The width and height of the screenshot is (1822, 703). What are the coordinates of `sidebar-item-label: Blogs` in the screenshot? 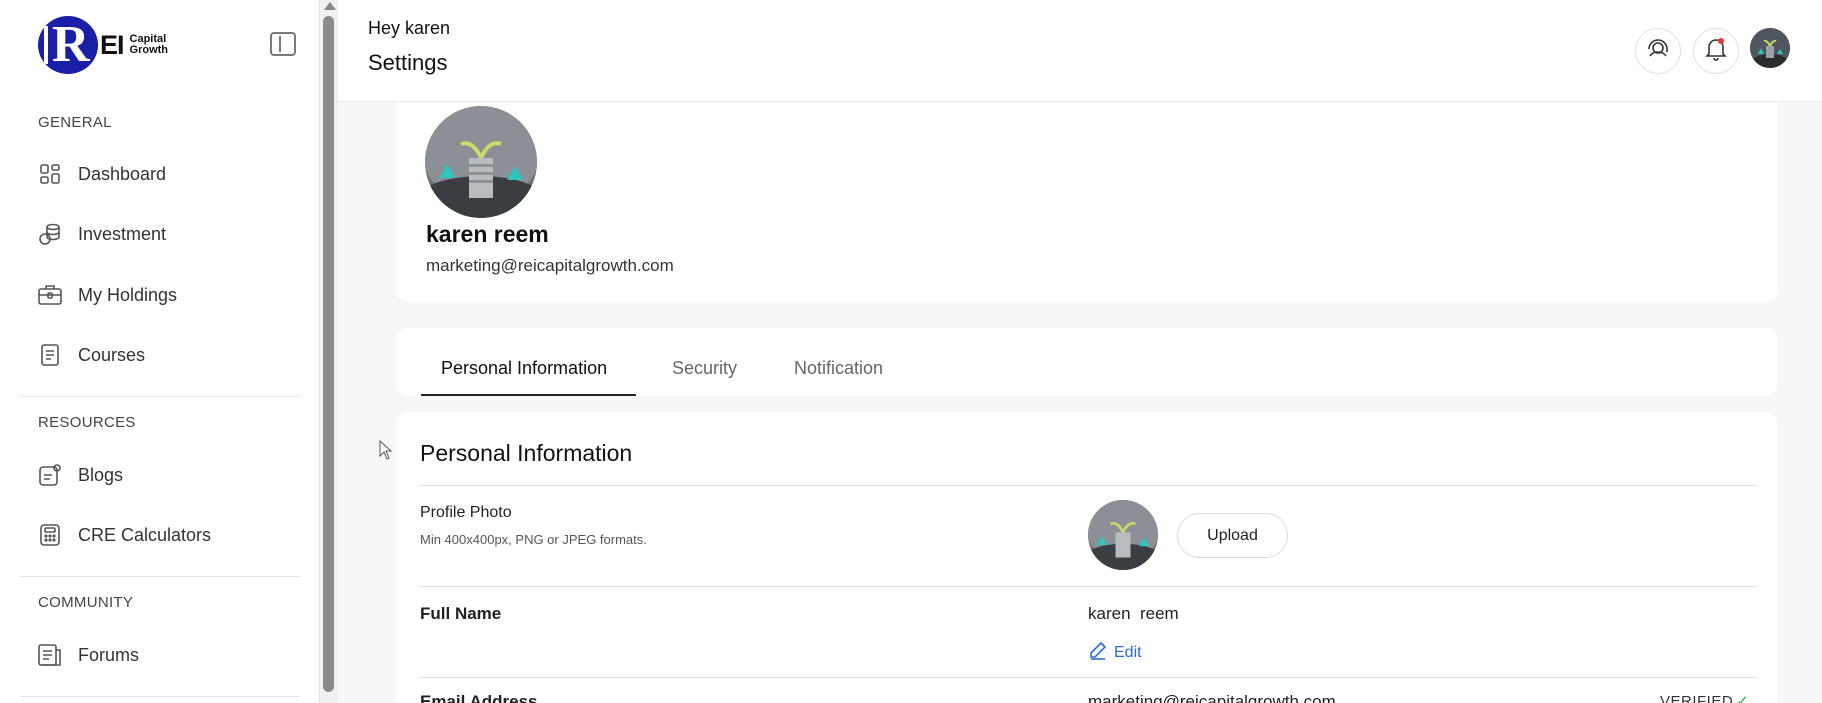 It's located at (101, 474).